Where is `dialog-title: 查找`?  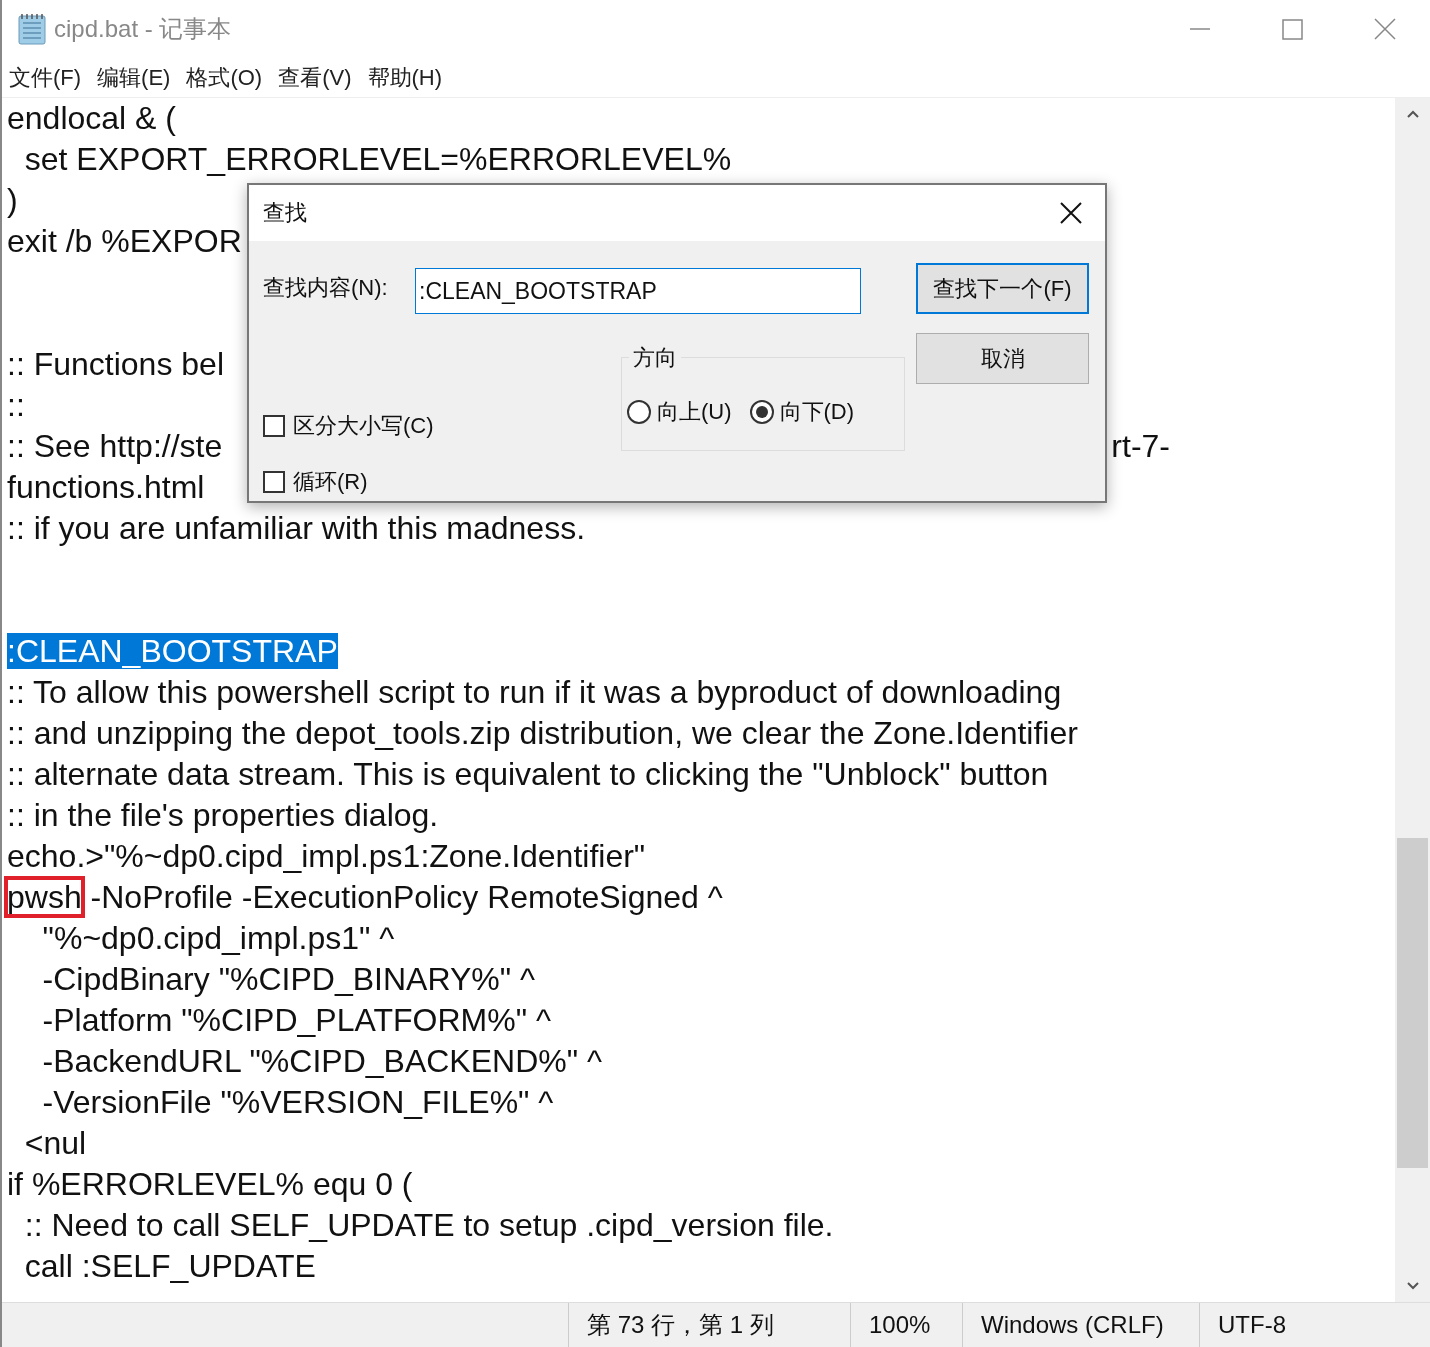
dialog-title: 查找 is located at coordinates (285, 213).